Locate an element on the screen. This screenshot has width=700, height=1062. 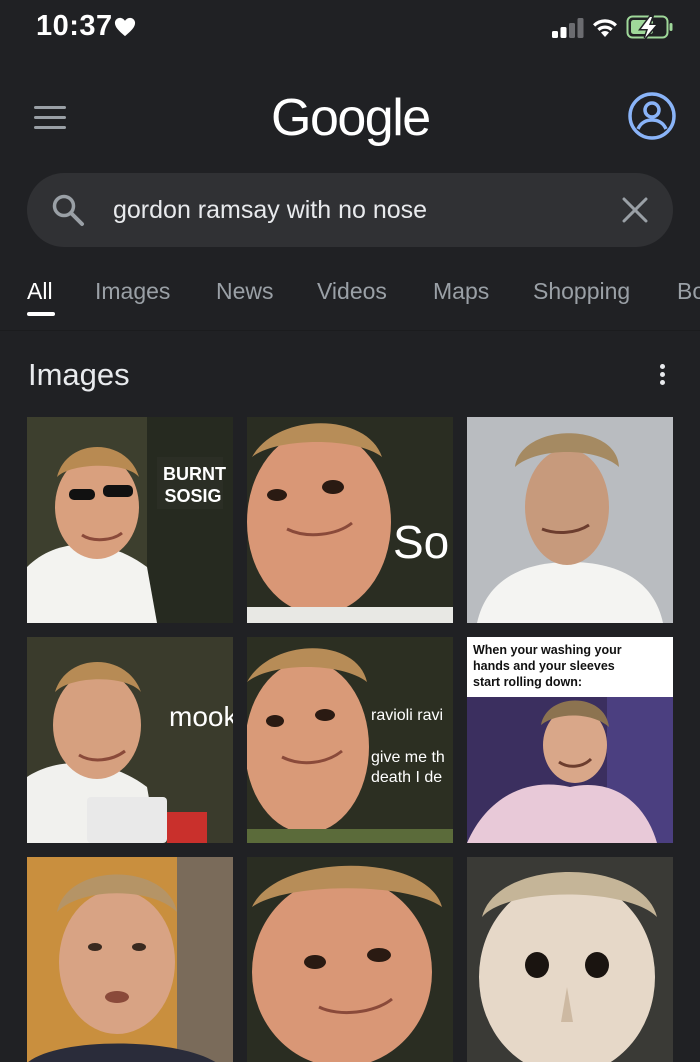
wifi-icon is located at coordinates (605, 28).